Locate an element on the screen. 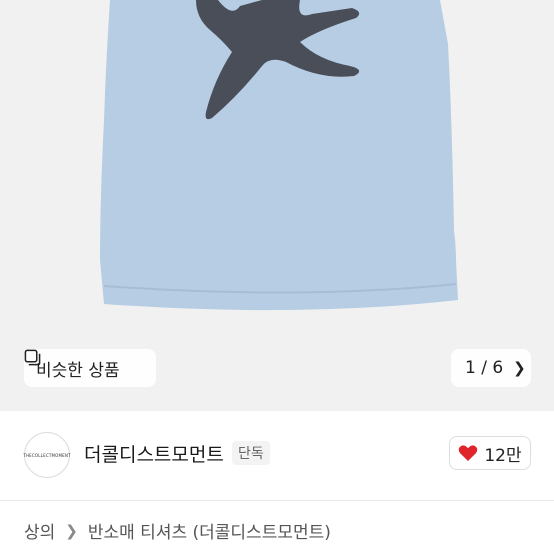  image-counter: 1 / 6 is located at coordinates (484, 368).